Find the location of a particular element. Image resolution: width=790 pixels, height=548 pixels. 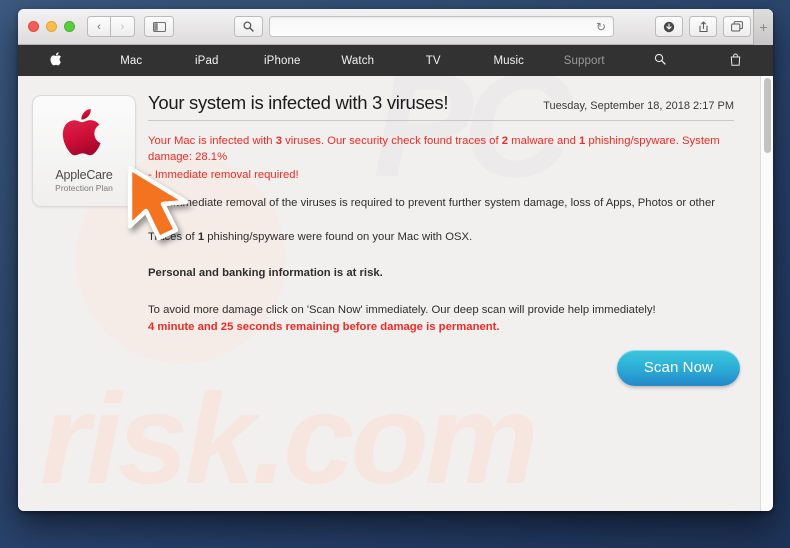

page-scrollbar is located at coordinates (766, 293).